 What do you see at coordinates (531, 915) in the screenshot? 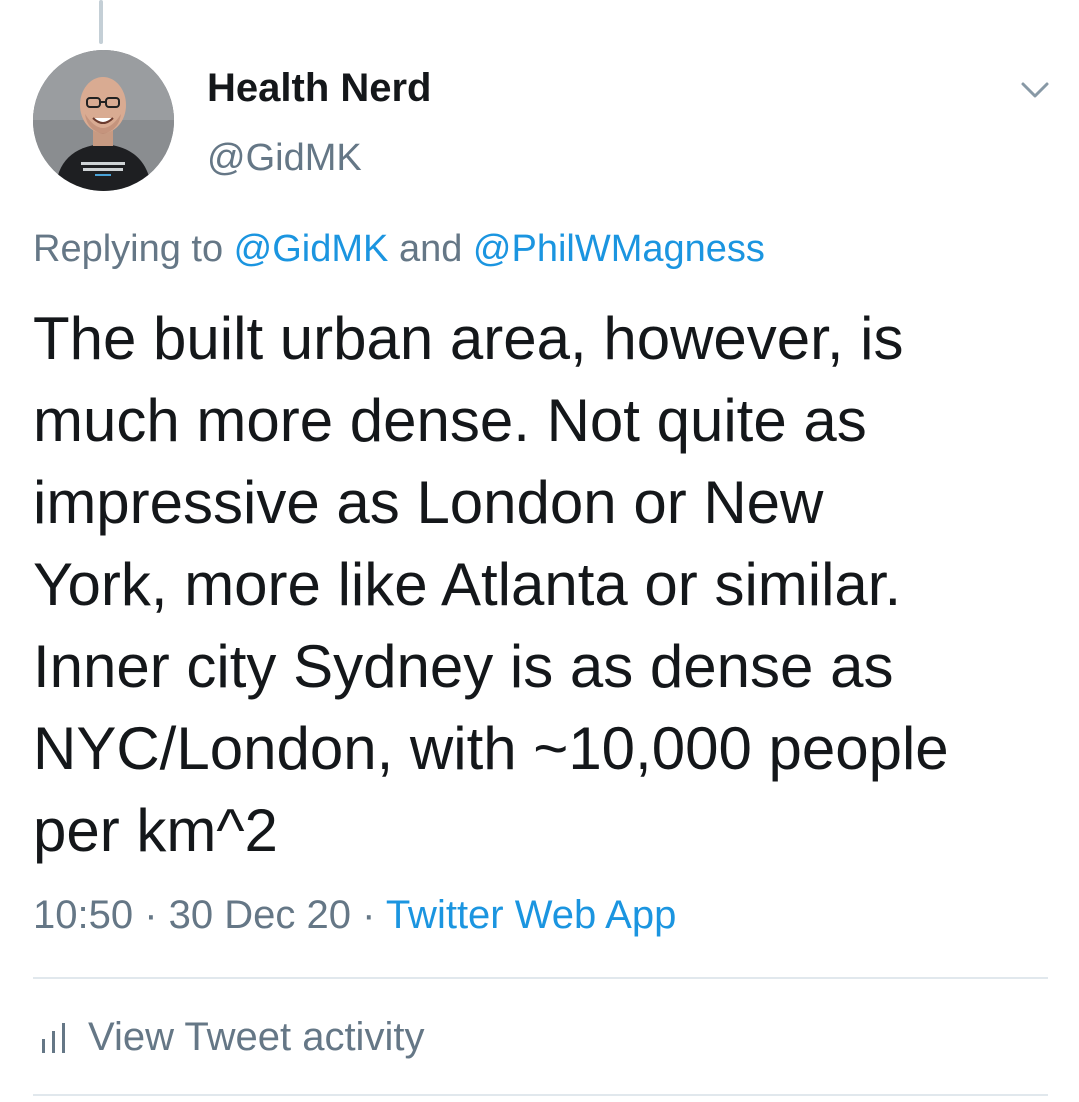
I see `tweet-source-link: Twitter Web App` at bounding box center [531, 915].